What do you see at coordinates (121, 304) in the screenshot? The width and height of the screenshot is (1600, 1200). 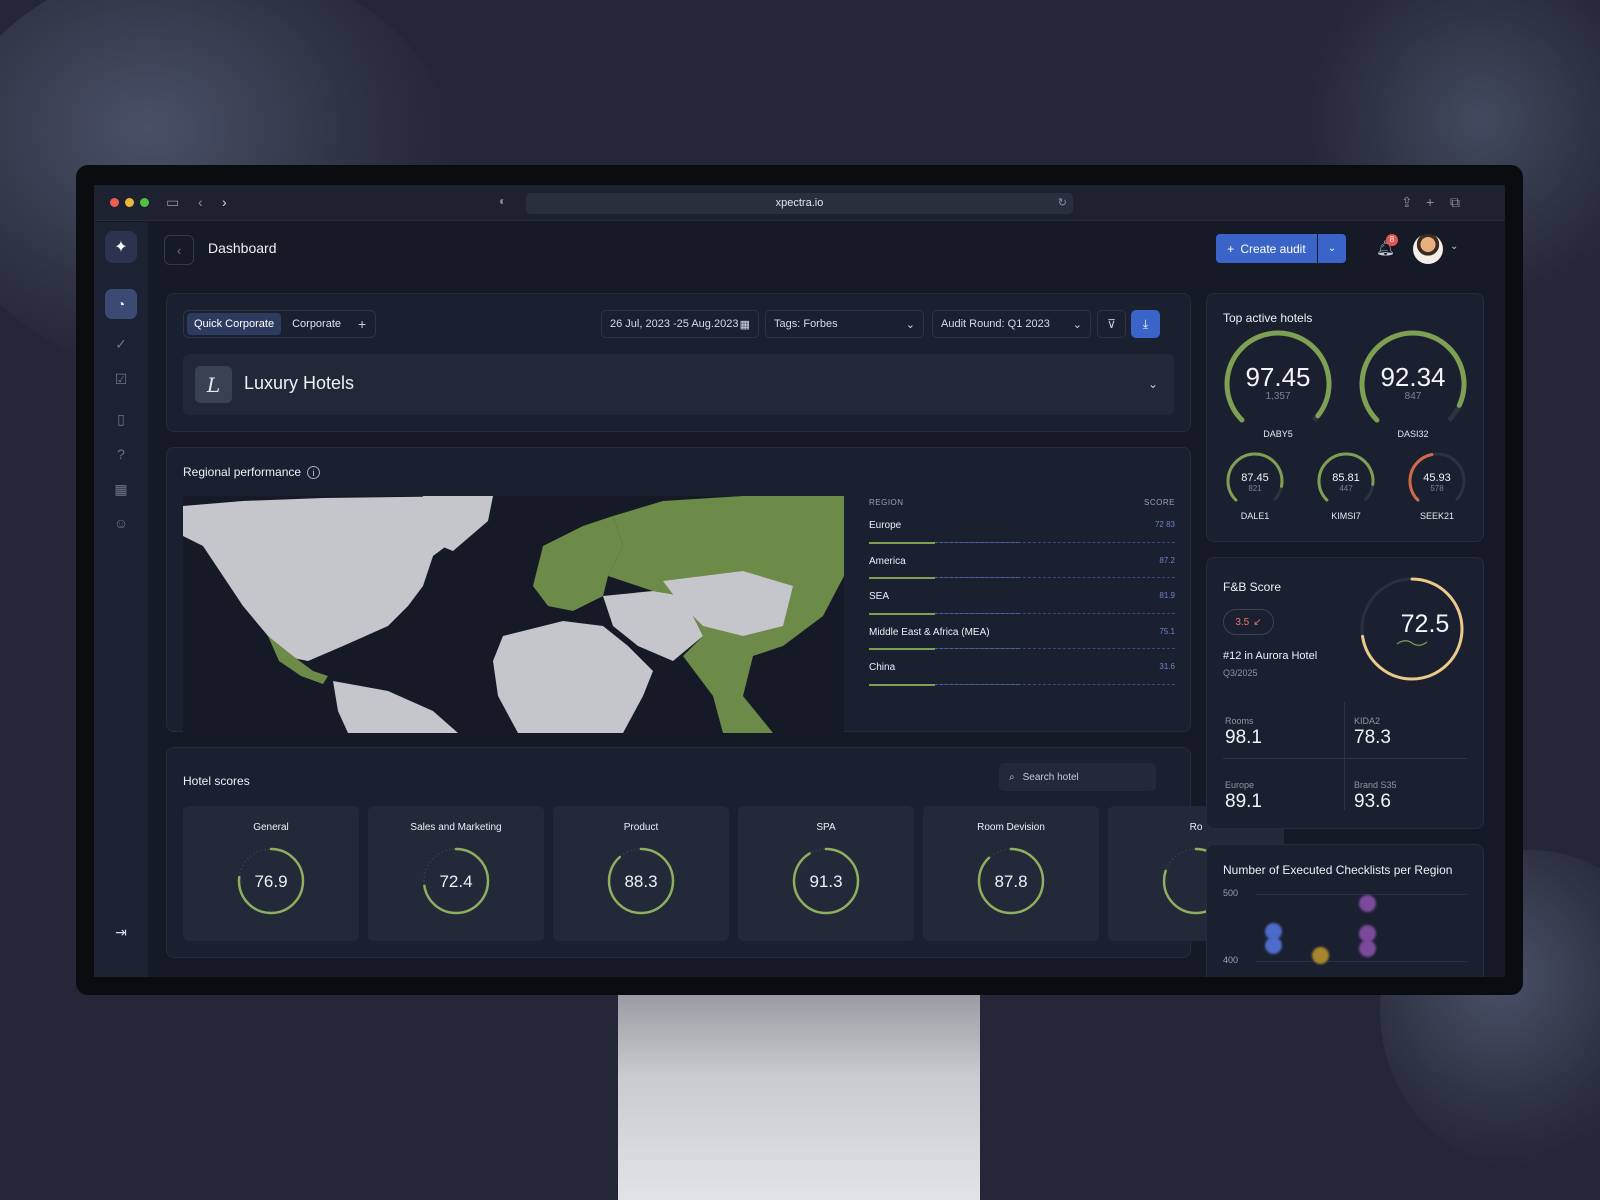 I see `dashboard-icon: ◔` at bounding box center [121, 304].